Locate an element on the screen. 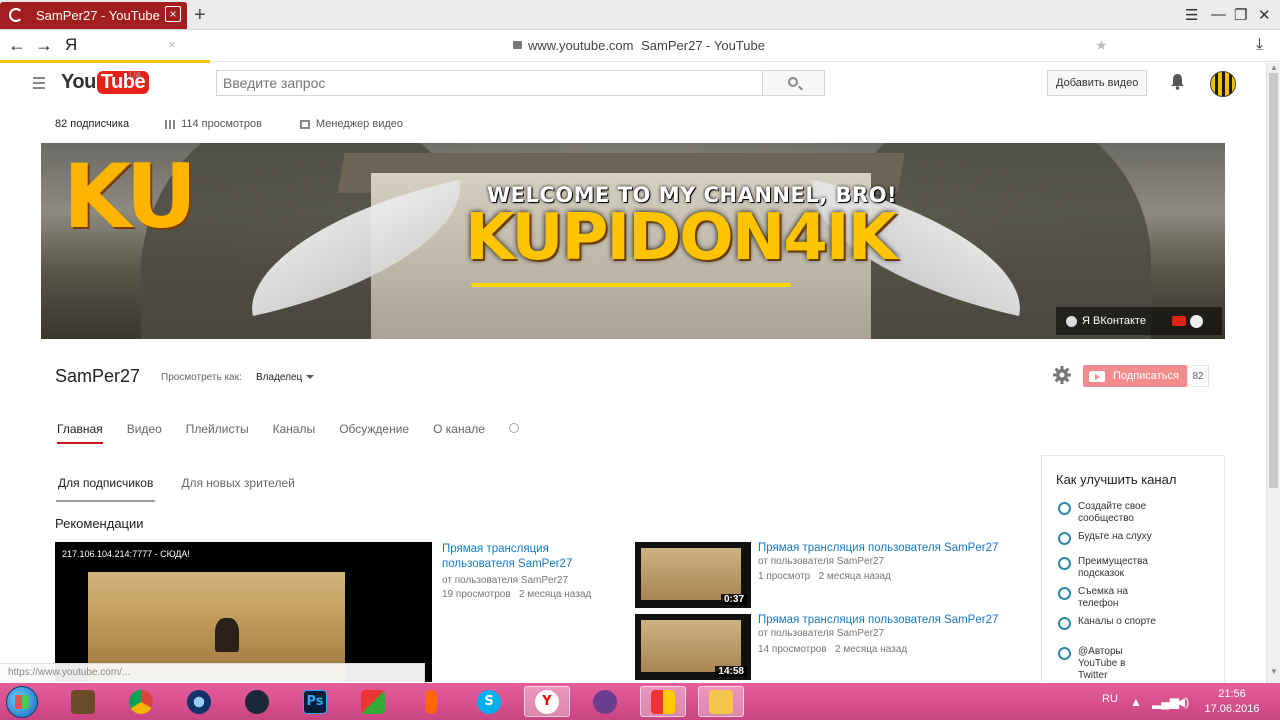 This screenshot has width=1280, height=720. guide-menu-icon is located at coordinates (39, 84).